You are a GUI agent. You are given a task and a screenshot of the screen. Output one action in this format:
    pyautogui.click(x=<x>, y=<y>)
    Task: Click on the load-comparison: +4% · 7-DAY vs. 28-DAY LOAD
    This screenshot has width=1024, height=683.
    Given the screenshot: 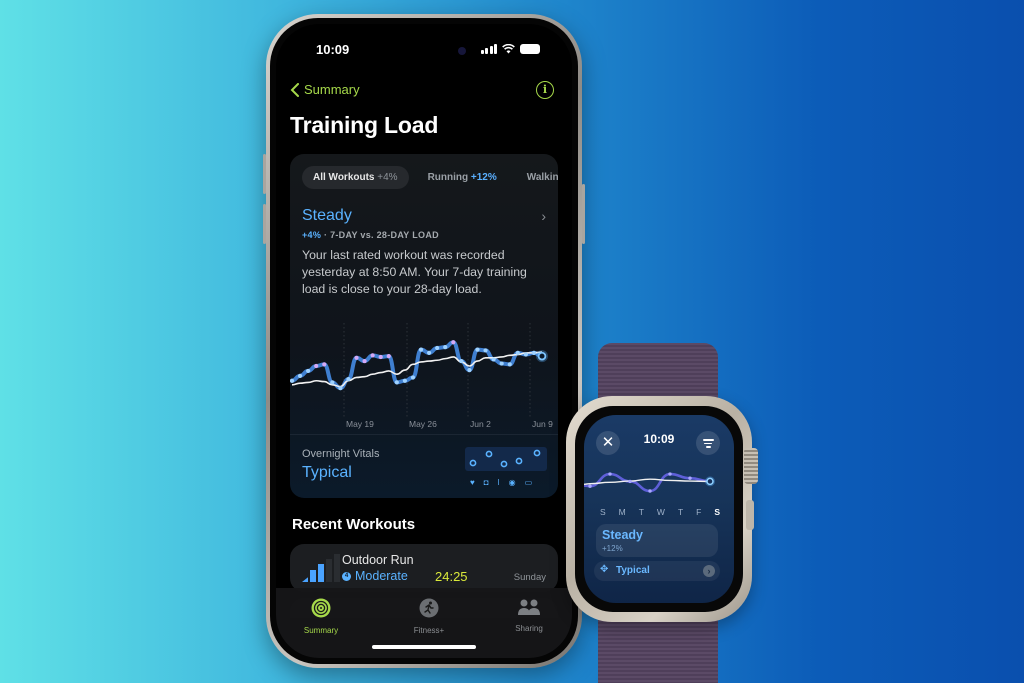 What is the action you would take?
    pyautogui.click(x=370, y=235)
    